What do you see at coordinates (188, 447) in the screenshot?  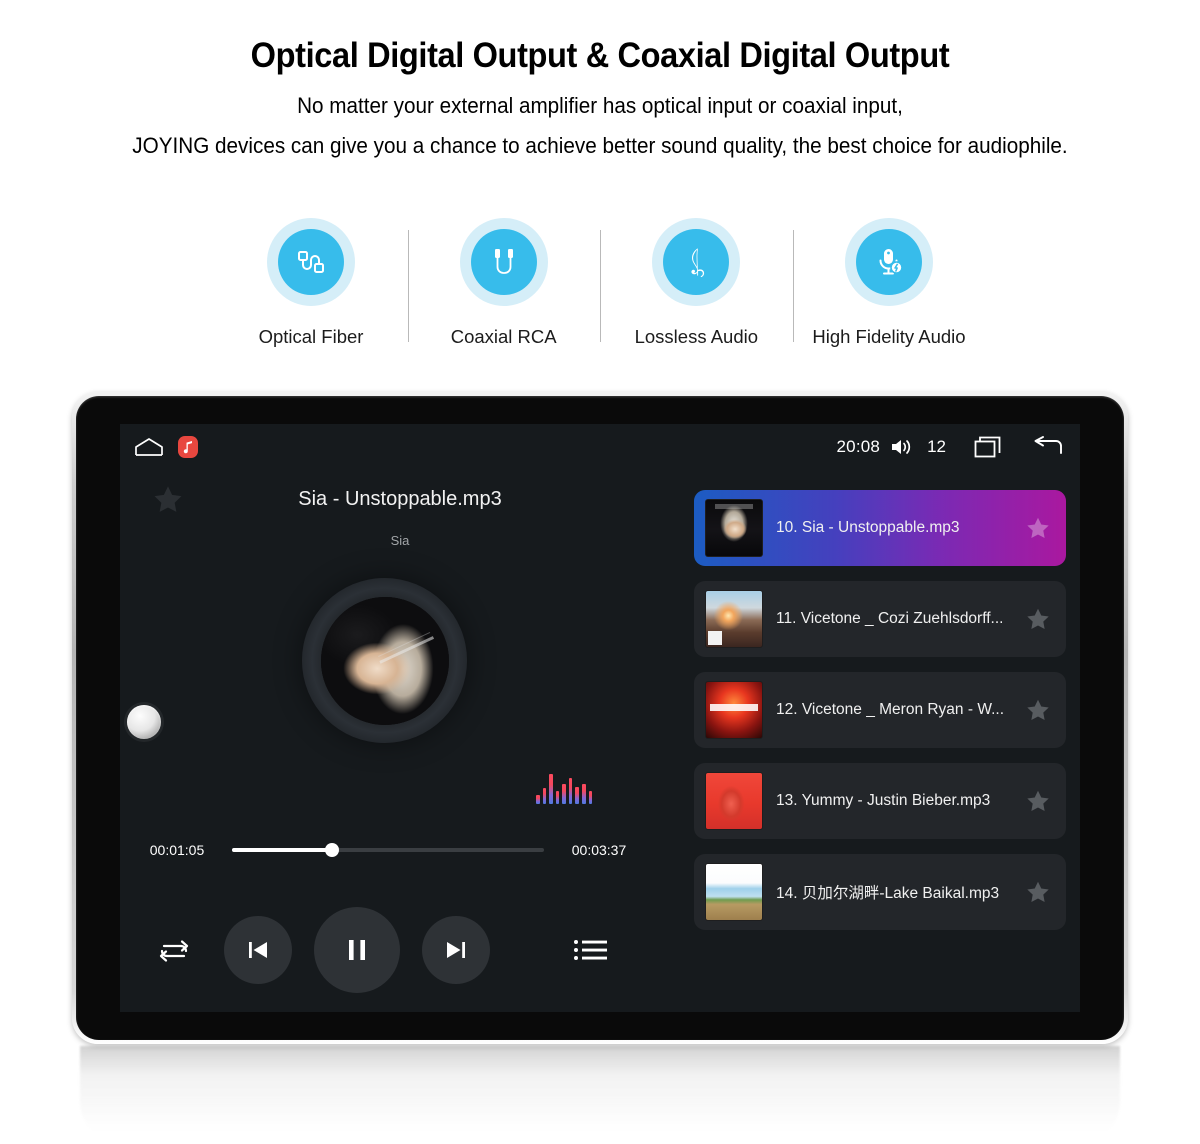 I see `music-note-icon` at bounding box center [188, 447].